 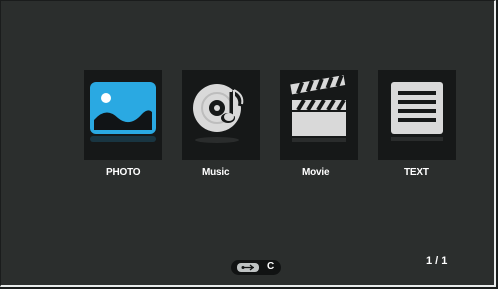 I want to click on page-indicator: 1 / 1, so click(x=437, y=261).